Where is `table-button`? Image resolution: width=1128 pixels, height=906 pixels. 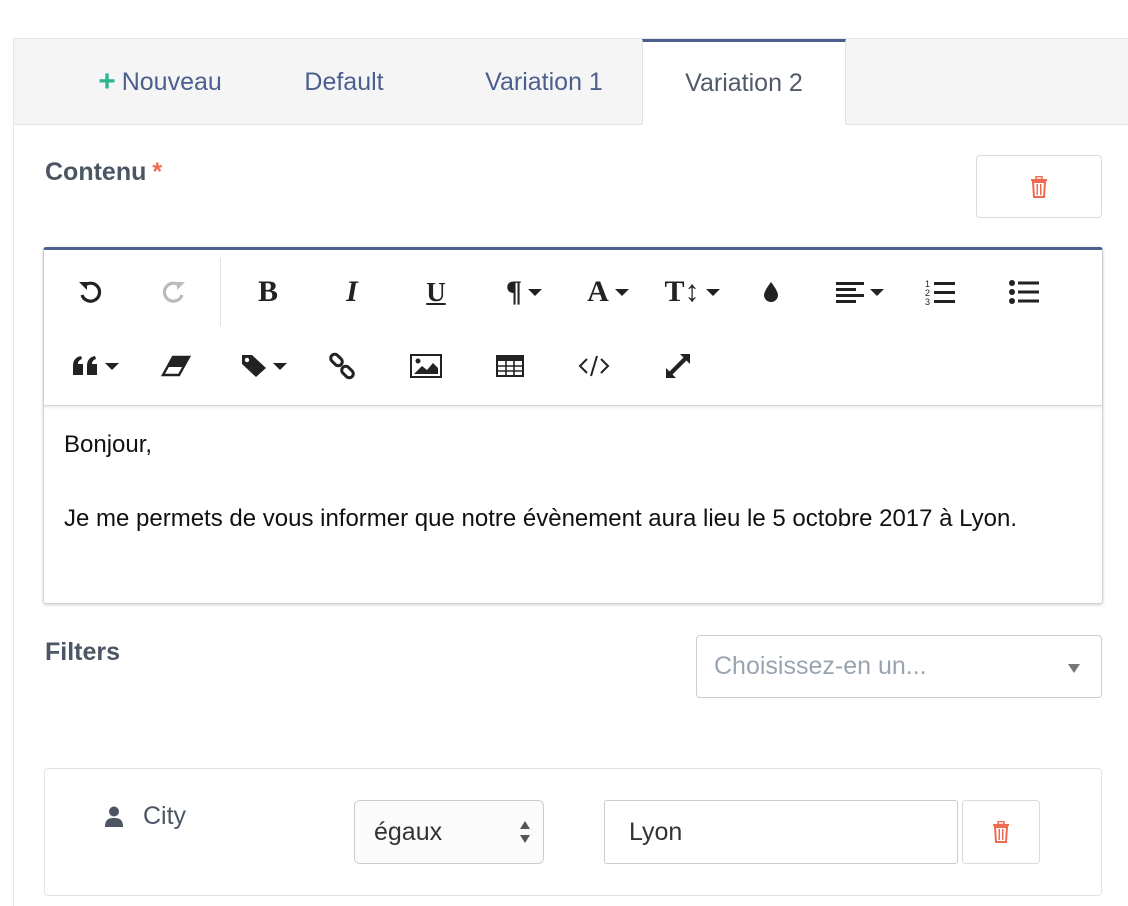 table-button is located at coordinates (510, 366).